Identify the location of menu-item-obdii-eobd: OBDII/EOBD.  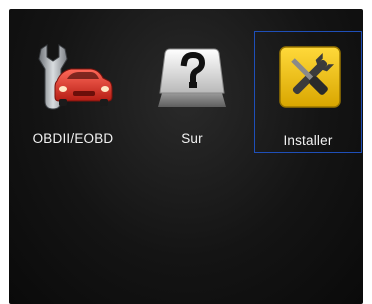
(73, 92).